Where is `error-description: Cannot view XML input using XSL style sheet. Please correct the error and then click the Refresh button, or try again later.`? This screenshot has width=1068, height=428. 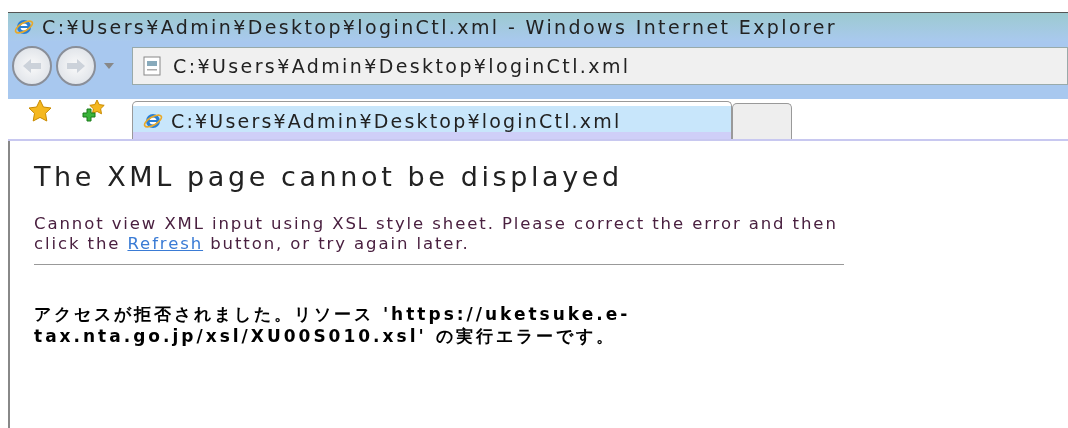 error-description: Cannot view XML input using XSL style sheet. Please correct the error and then click the Refresh button, or try again later. is located at coordinates (436, 234).